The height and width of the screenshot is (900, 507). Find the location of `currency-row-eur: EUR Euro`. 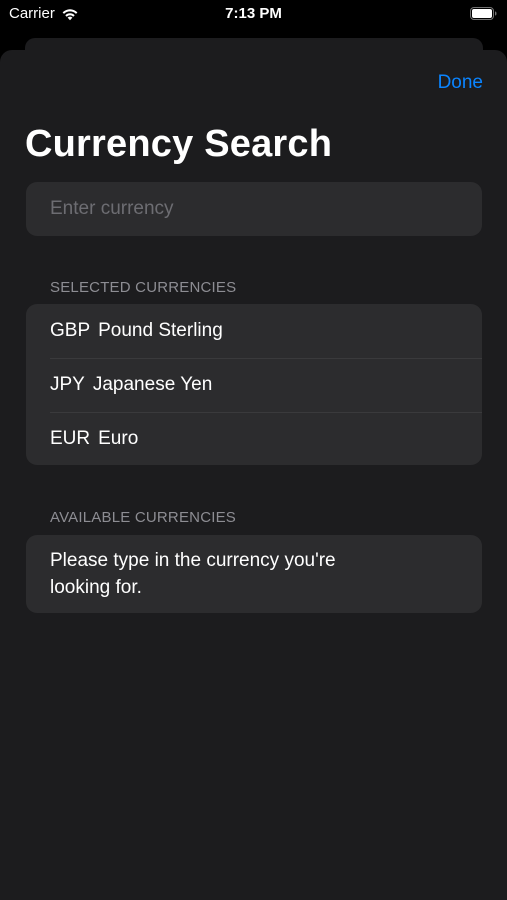

currency-row-eur: EUR Euro is located at coordinates (254, 438).